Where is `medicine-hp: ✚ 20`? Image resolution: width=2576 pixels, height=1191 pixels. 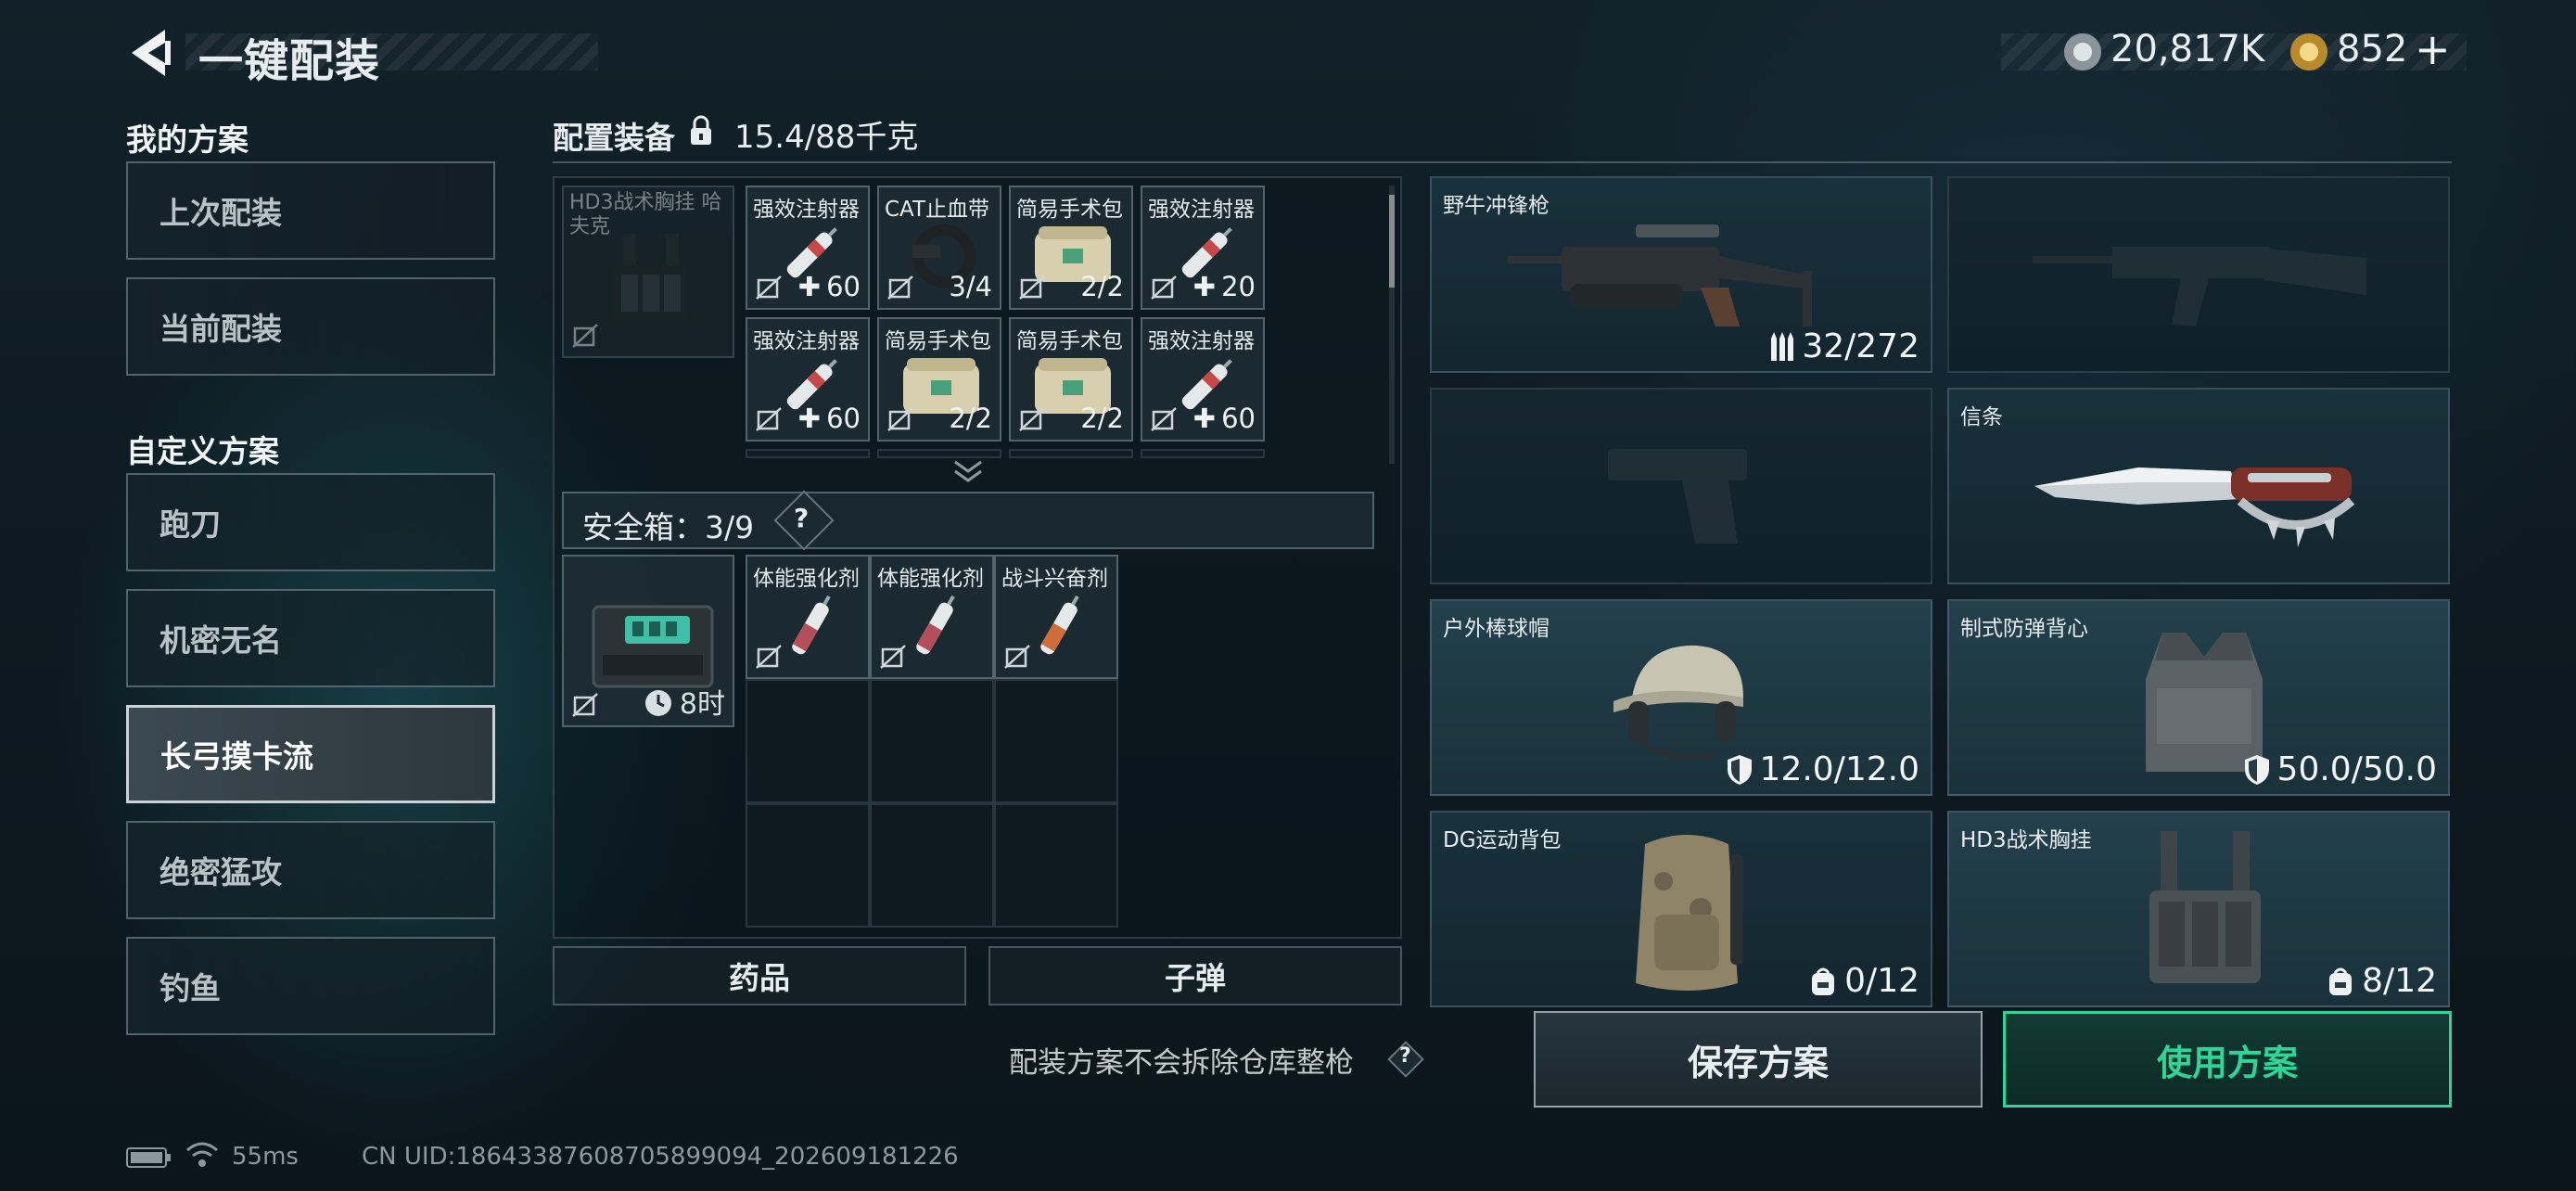 medicine-hp: ✚ 20 is located at coordinates (1224, 286).